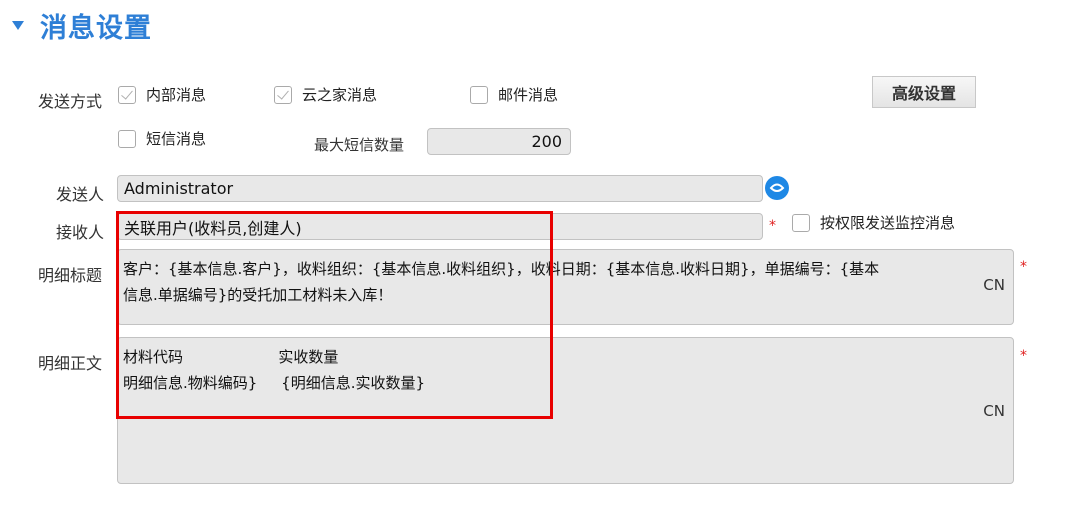  I want to click on email-message-option: 邮件消息, so click(514, 94).